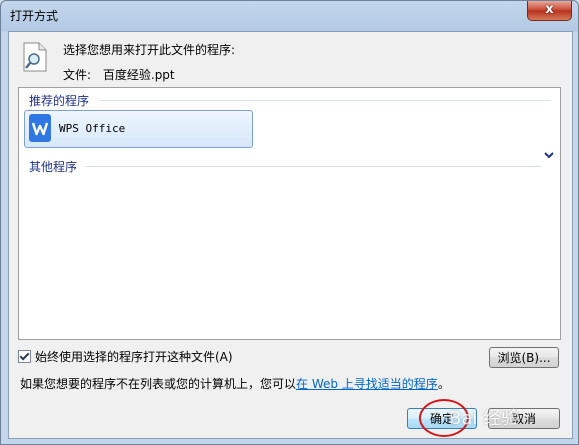  I want to click on always-use-row: 始终使用选择的程序打开这种文件(A), so click(125, 356).